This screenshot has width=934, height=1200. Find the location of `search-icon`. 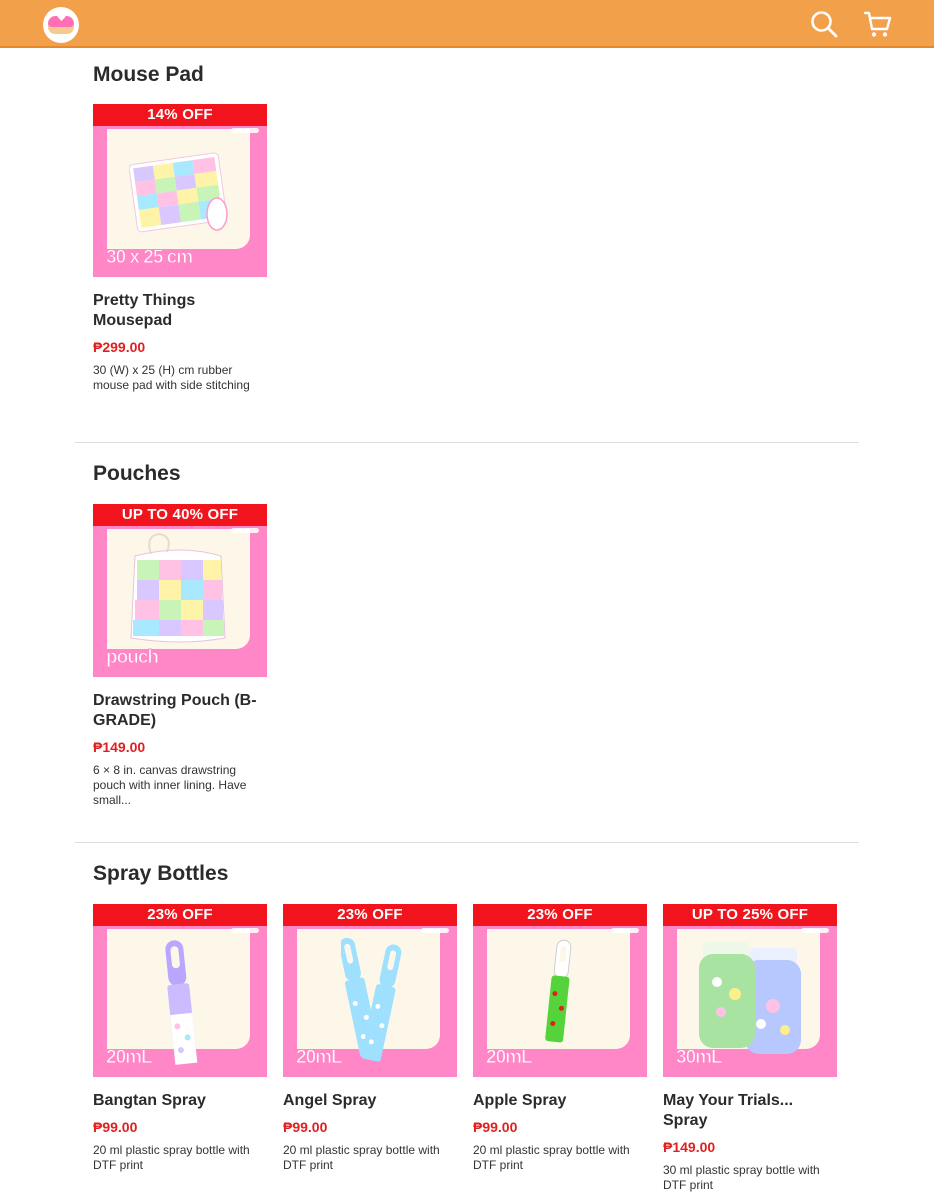

search-icon is located at coordinates (824, 24).